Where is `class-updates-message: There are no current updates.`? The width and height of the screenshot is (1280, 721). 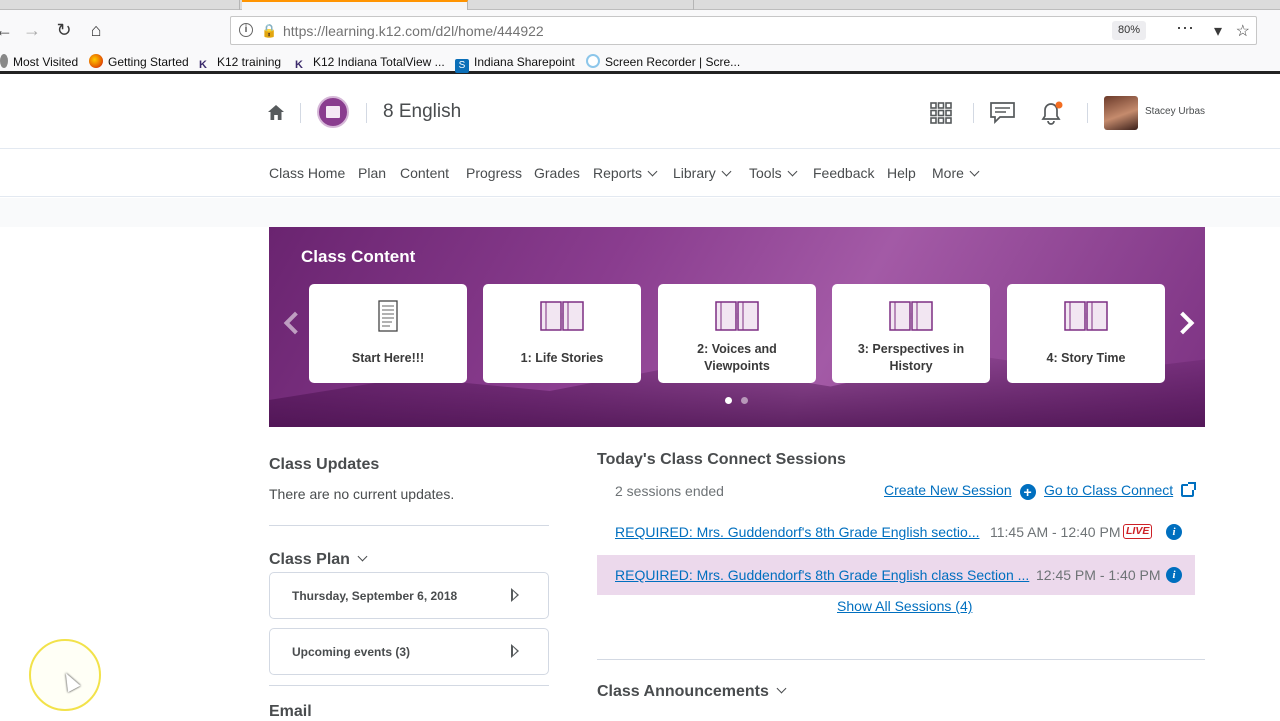 class-updates-message: There are no current updates. is located at coordinates (362, 494).